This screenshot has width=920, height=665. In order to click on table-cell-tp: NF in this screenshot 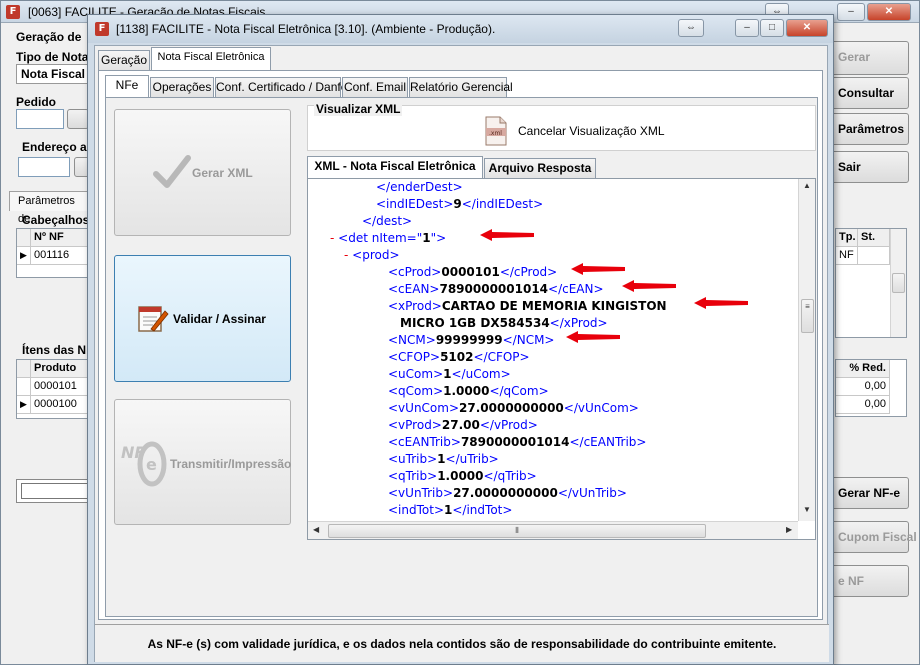, I will do `click(847, 256)`.